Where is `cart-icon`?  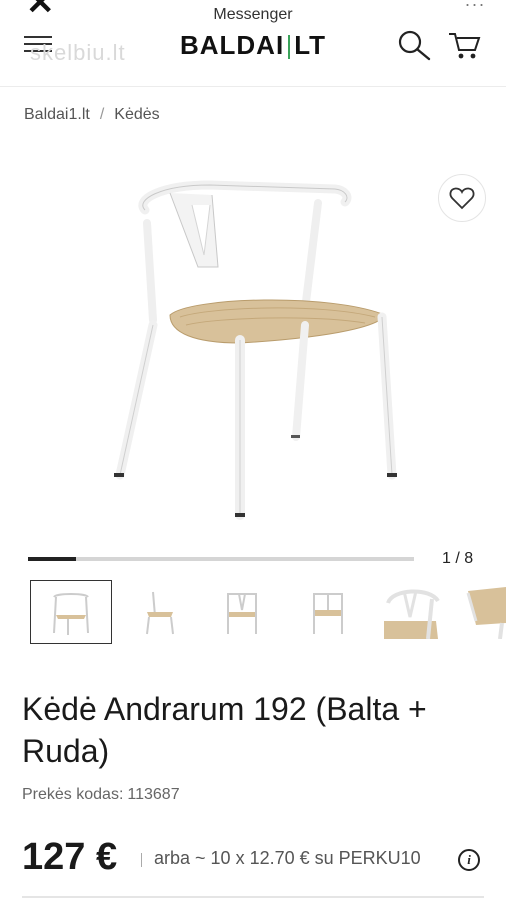
cart-icon is located at coordinates (464, 45).